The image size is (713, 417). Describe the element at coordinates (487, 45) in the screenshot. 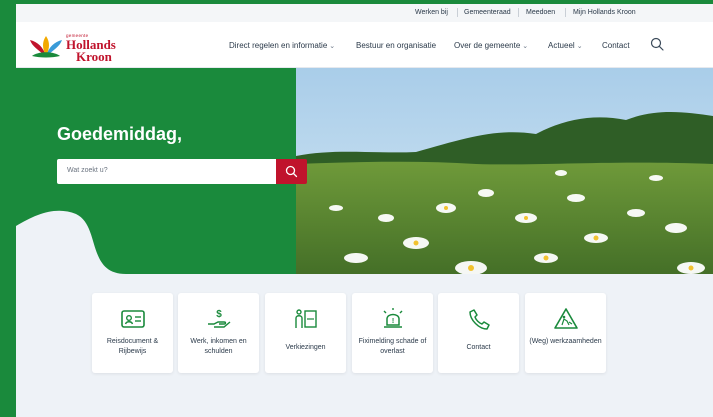

I see `nav-item-label: Over de gemeente` at that location.